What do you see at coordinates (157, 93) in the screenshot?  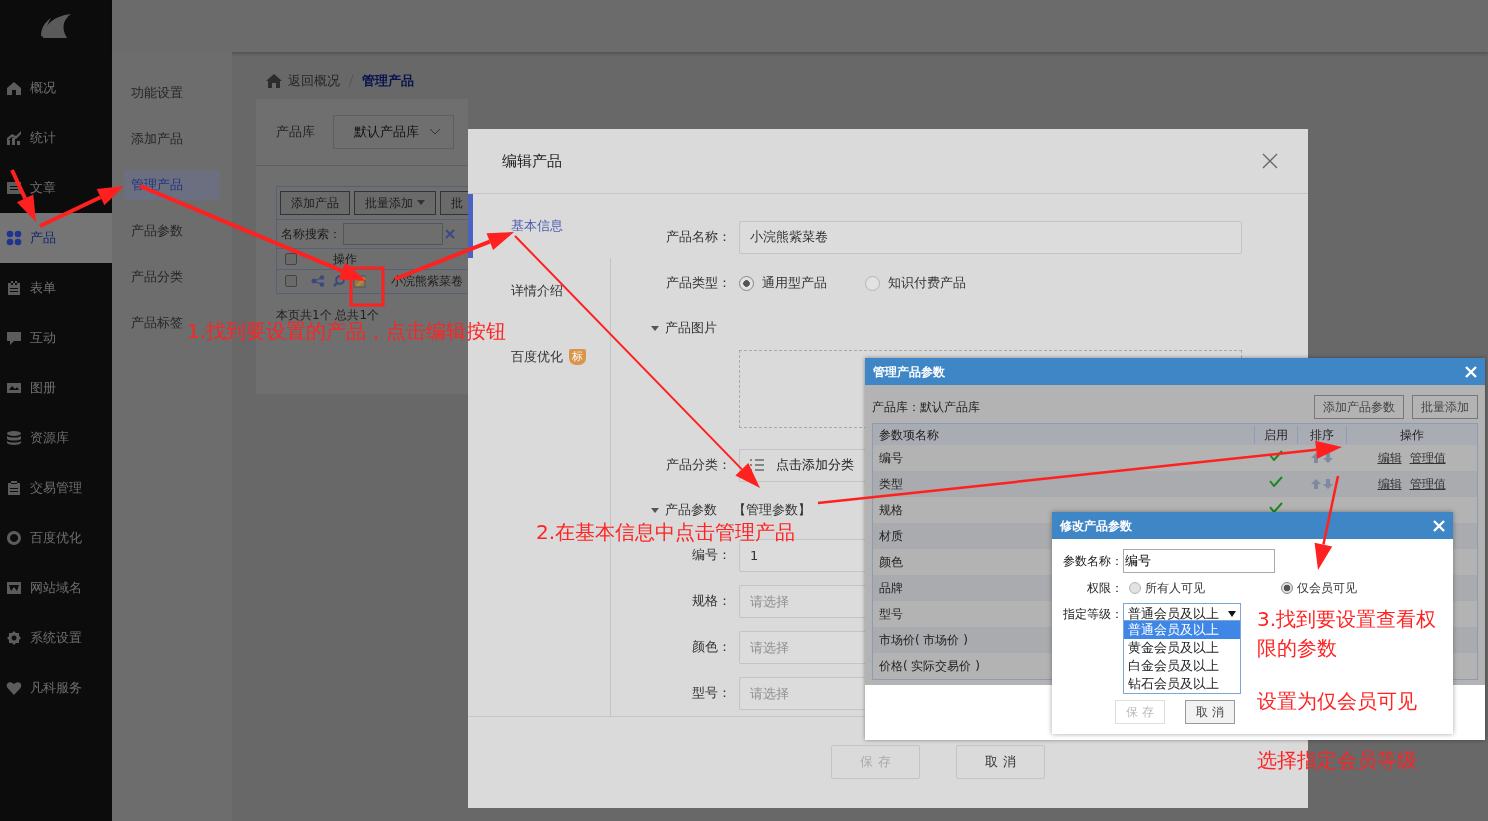 I see `submenu-item: 功能设置` at bounding box center [157, 93].